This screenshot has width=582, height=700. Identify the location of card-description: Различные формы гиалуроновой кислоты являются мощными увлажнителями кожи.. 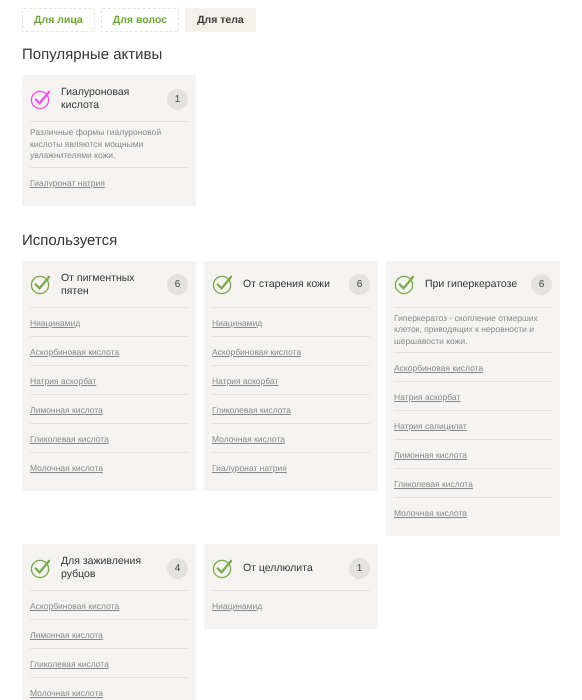
(109, 143).